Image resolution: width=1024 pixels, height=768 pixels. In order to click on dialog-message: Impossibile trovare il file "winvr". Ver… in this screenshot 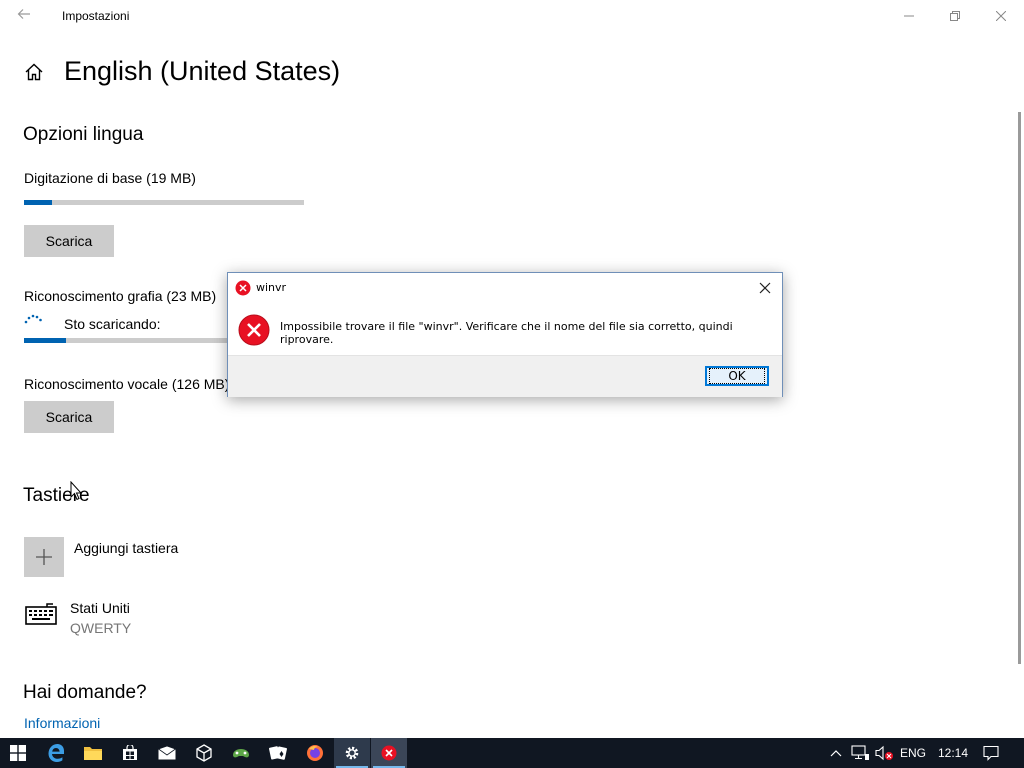, I will do `click(506, 333)`.